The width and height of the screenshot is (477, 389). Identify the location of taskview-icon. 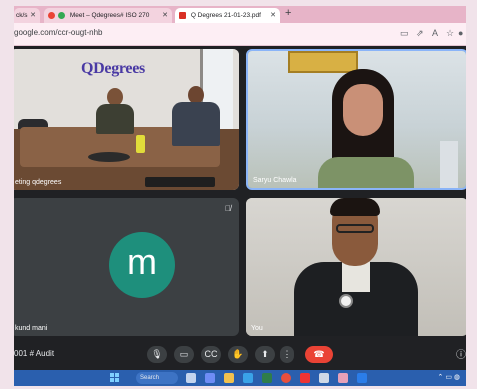
(191, 378).